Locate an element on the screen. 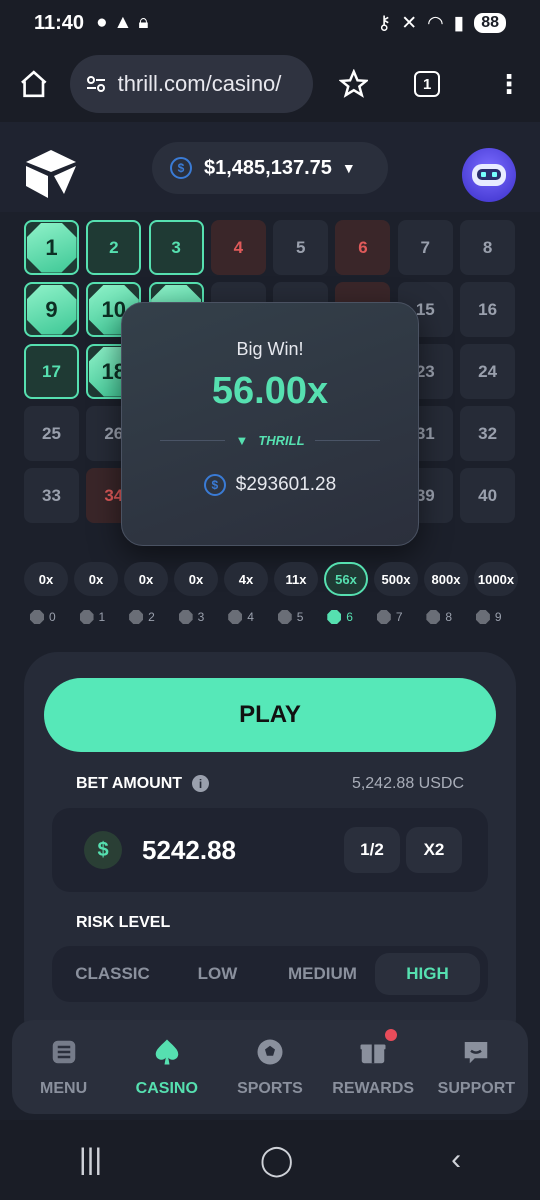 The height and width of the screenshot is (1200, 540). home-button-icon: ◯ is located at coordinates (277, 1160).